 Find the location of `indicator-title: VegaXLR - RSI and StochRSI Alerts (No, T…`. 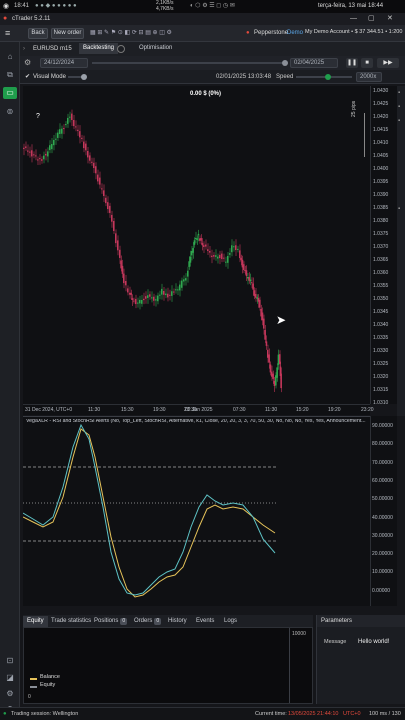

indicator-title: VegaXLR - RSI and StochRSI Alerts (No, T… is located at coordinates (197, 421).